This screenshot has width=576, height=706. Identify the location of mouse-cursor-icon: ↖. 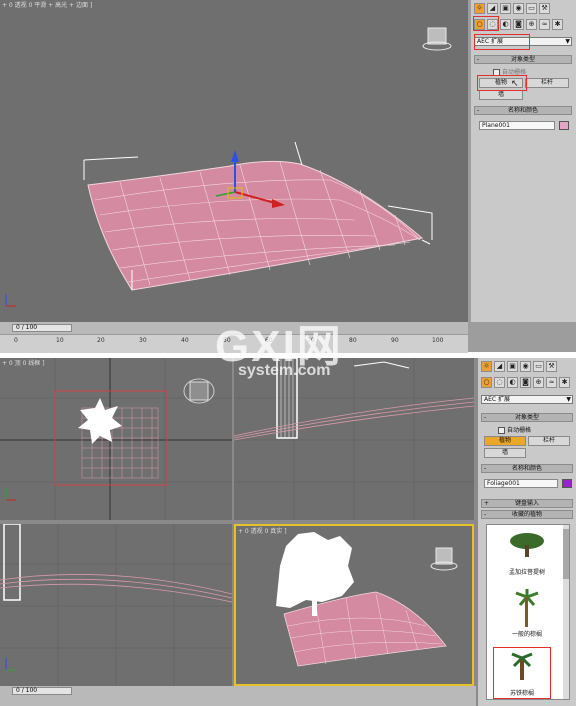
(515, 84).